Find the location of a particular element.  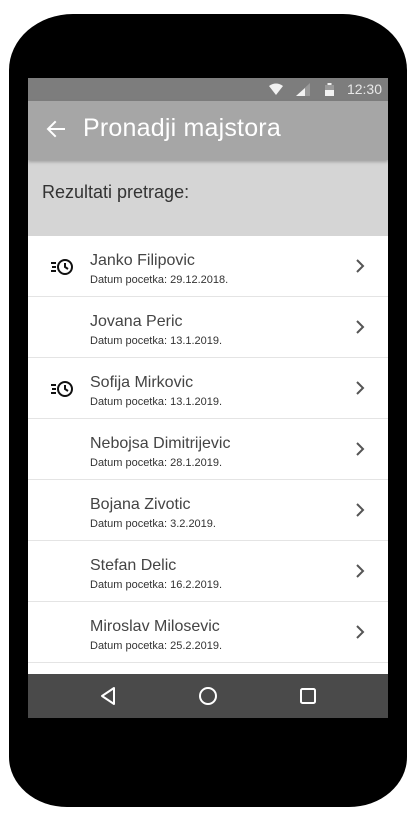

list-item-name: Sofija Mirkovic is located at coordinates (142, 382).